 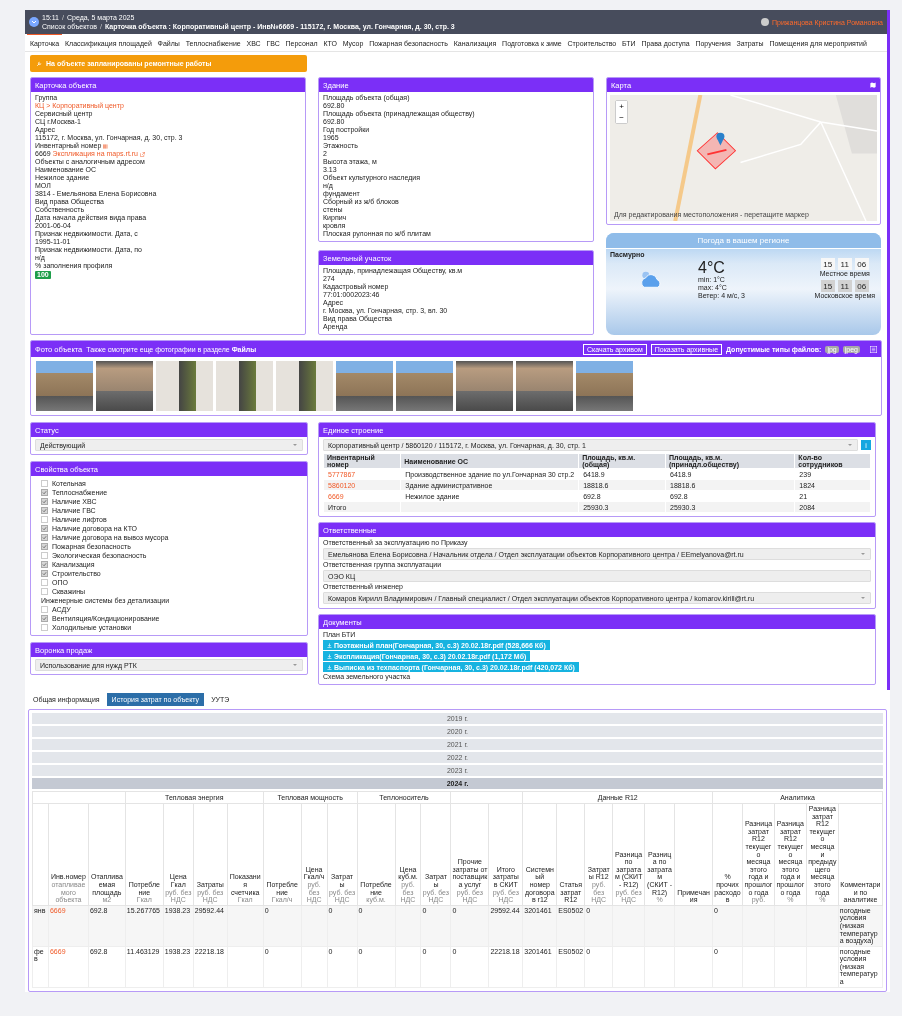 I want to click on cloud-icon, so click(x=651, y=279).